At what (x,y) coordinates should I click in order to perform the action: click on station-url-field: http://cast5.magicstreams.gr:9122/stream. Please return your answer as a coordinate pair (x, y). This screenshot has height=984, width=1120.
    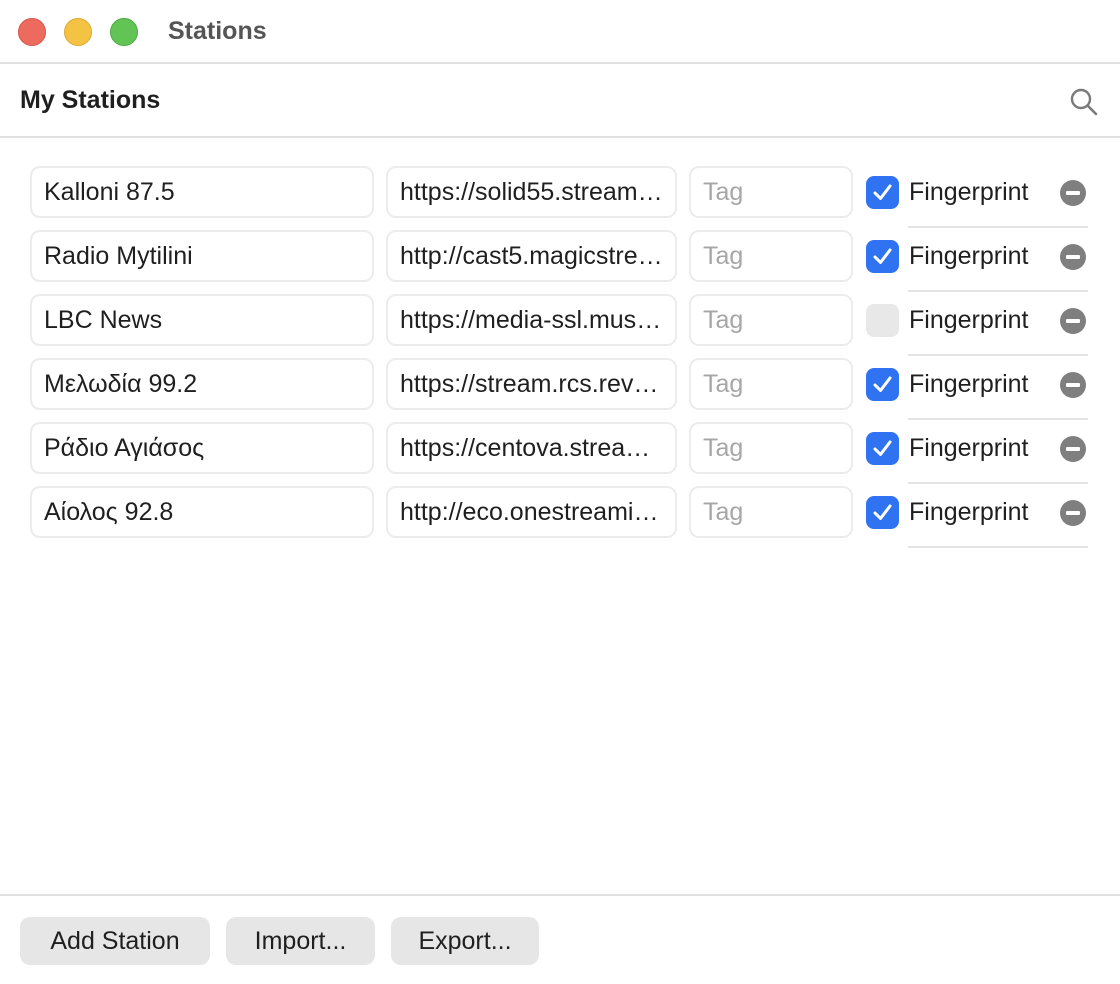
    Looking at the image, I should click on (531, 256).